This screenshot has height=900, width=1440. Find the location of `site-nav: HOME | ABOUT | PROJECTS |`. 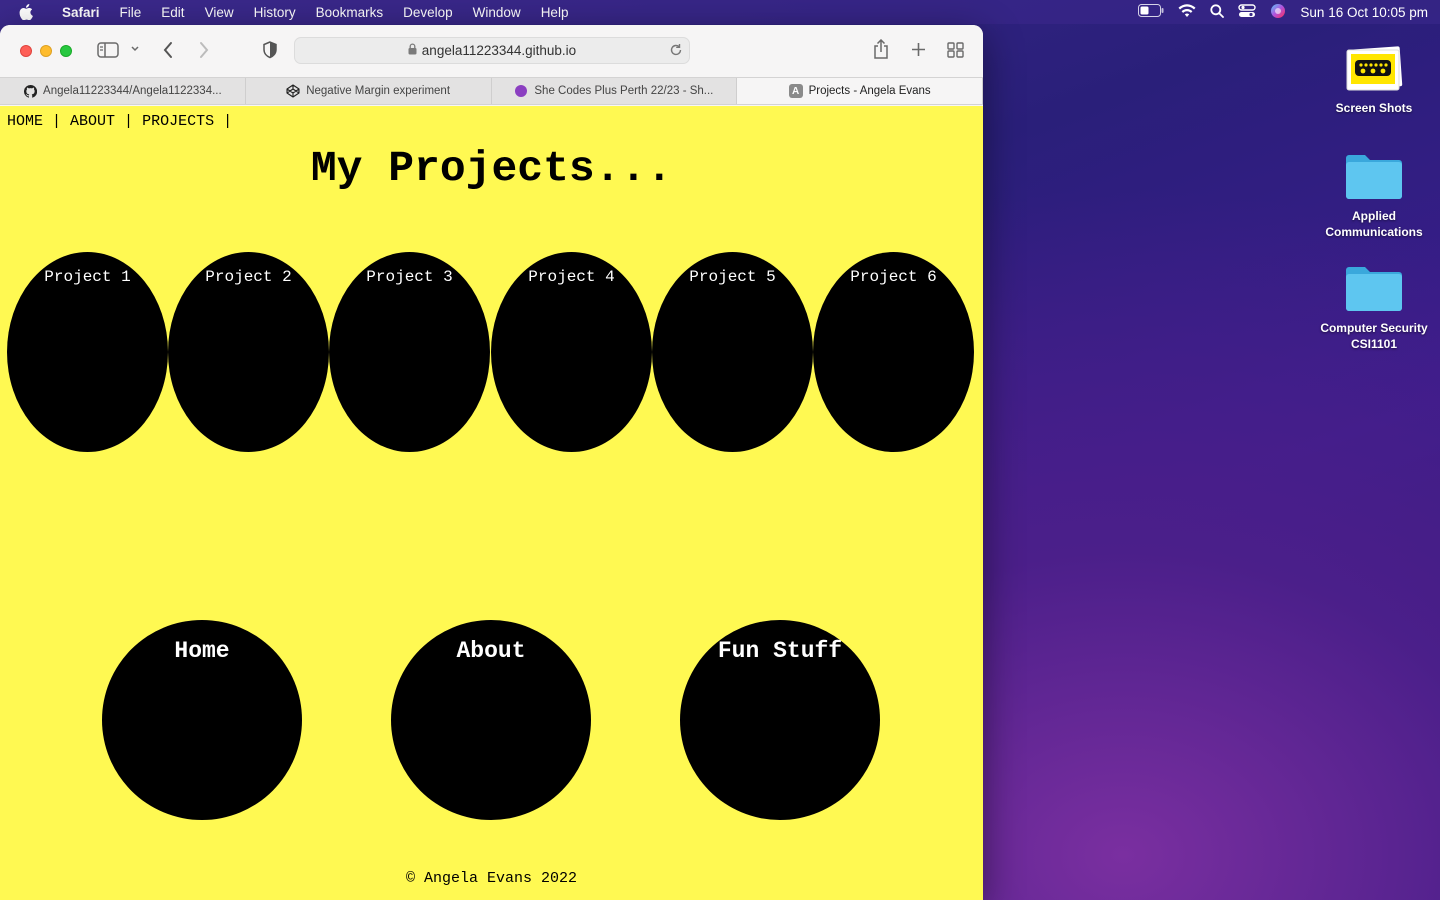

site-nav: HOME | ABOUT | PROJECTS | is located at coordinates (124, 121).